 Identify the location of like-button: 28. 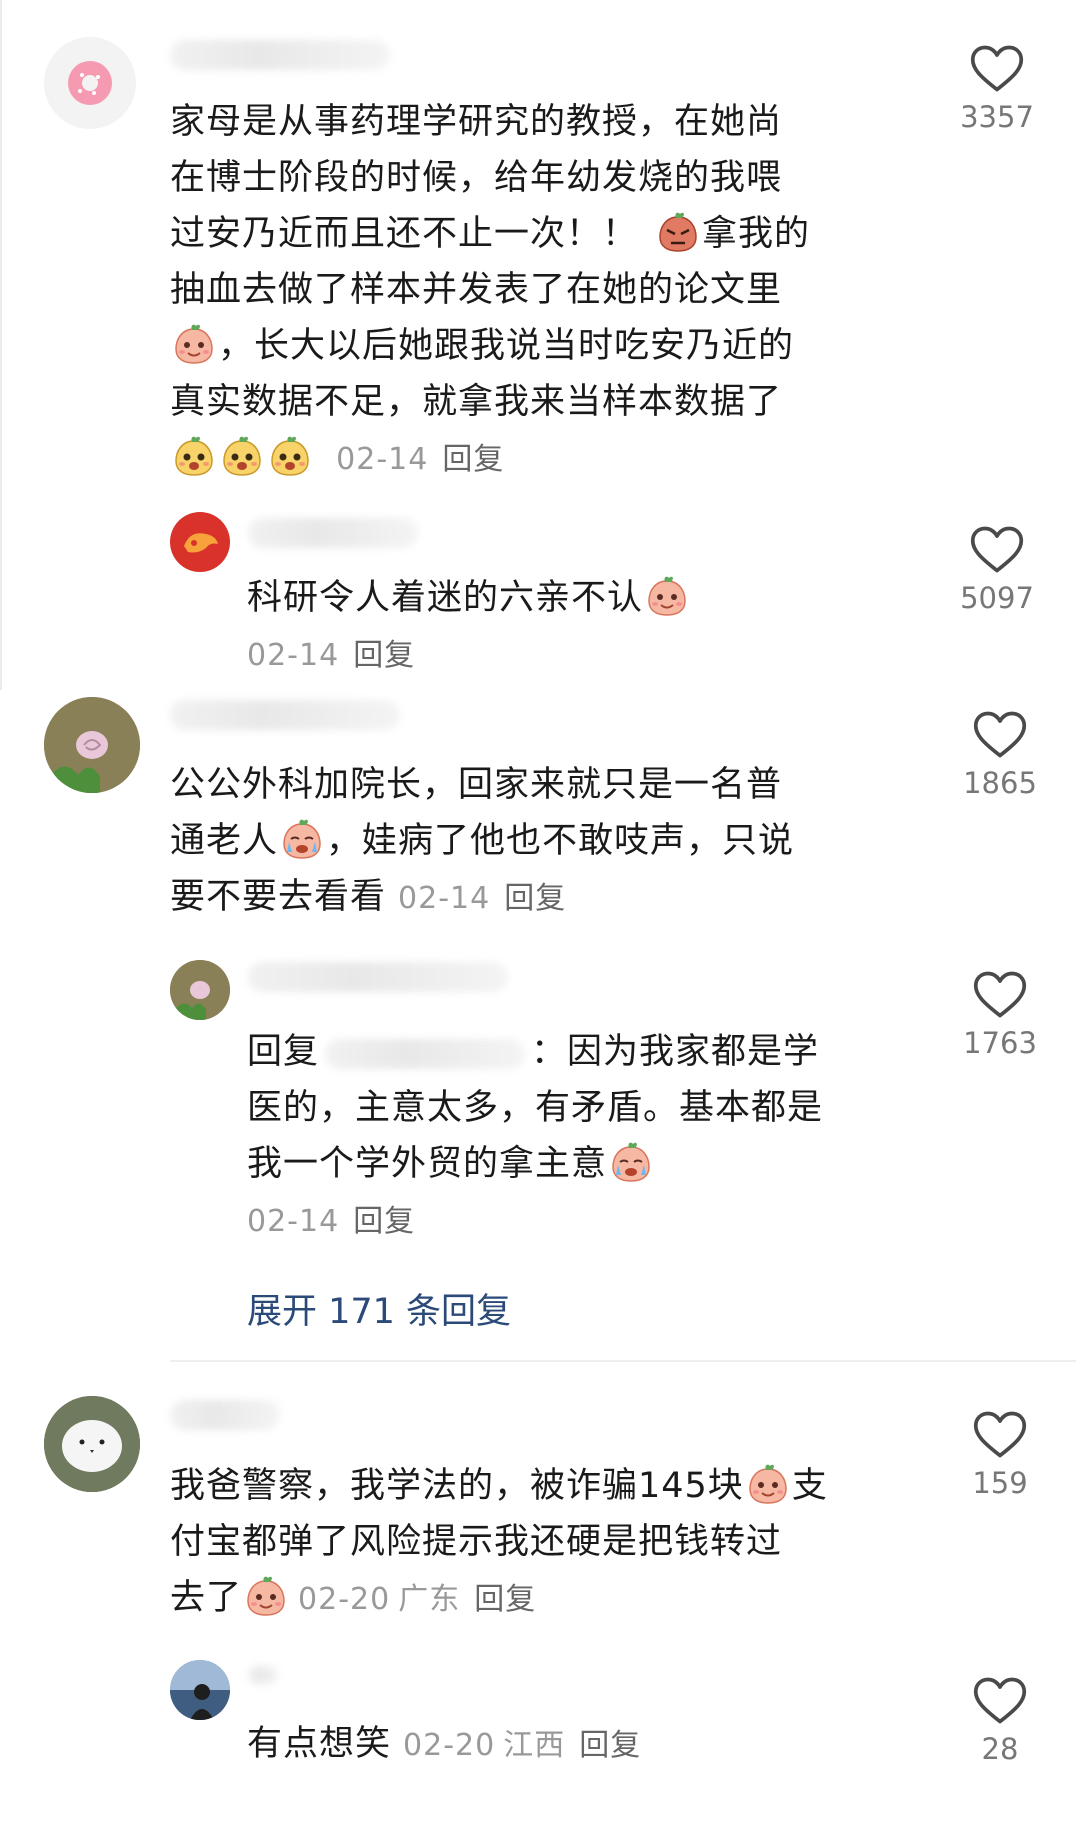
(1000, 1721).